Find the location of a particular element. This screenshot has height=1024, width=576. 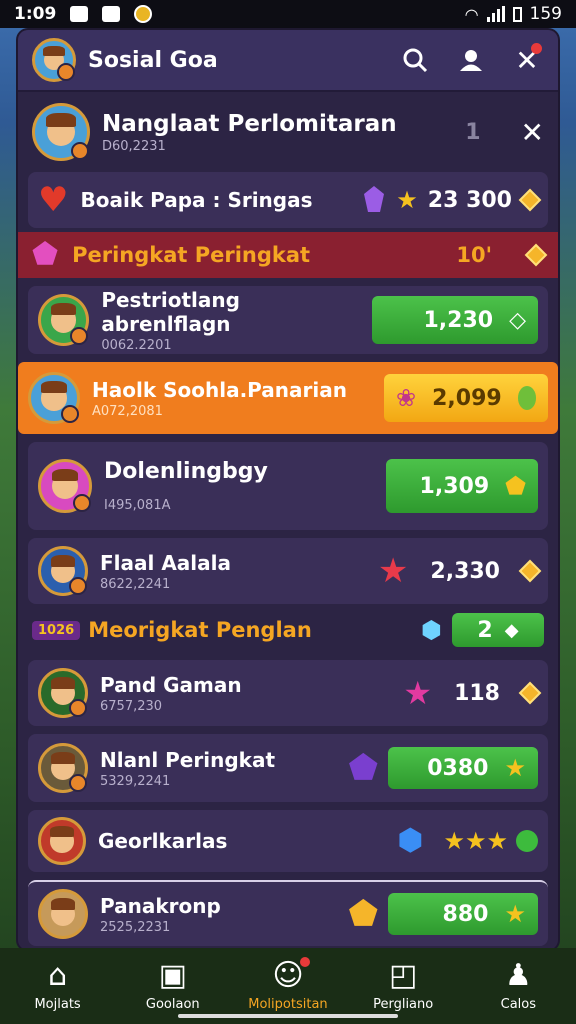

nav-ranking: ◰ Pergliano is located at coordinates (403, 984).